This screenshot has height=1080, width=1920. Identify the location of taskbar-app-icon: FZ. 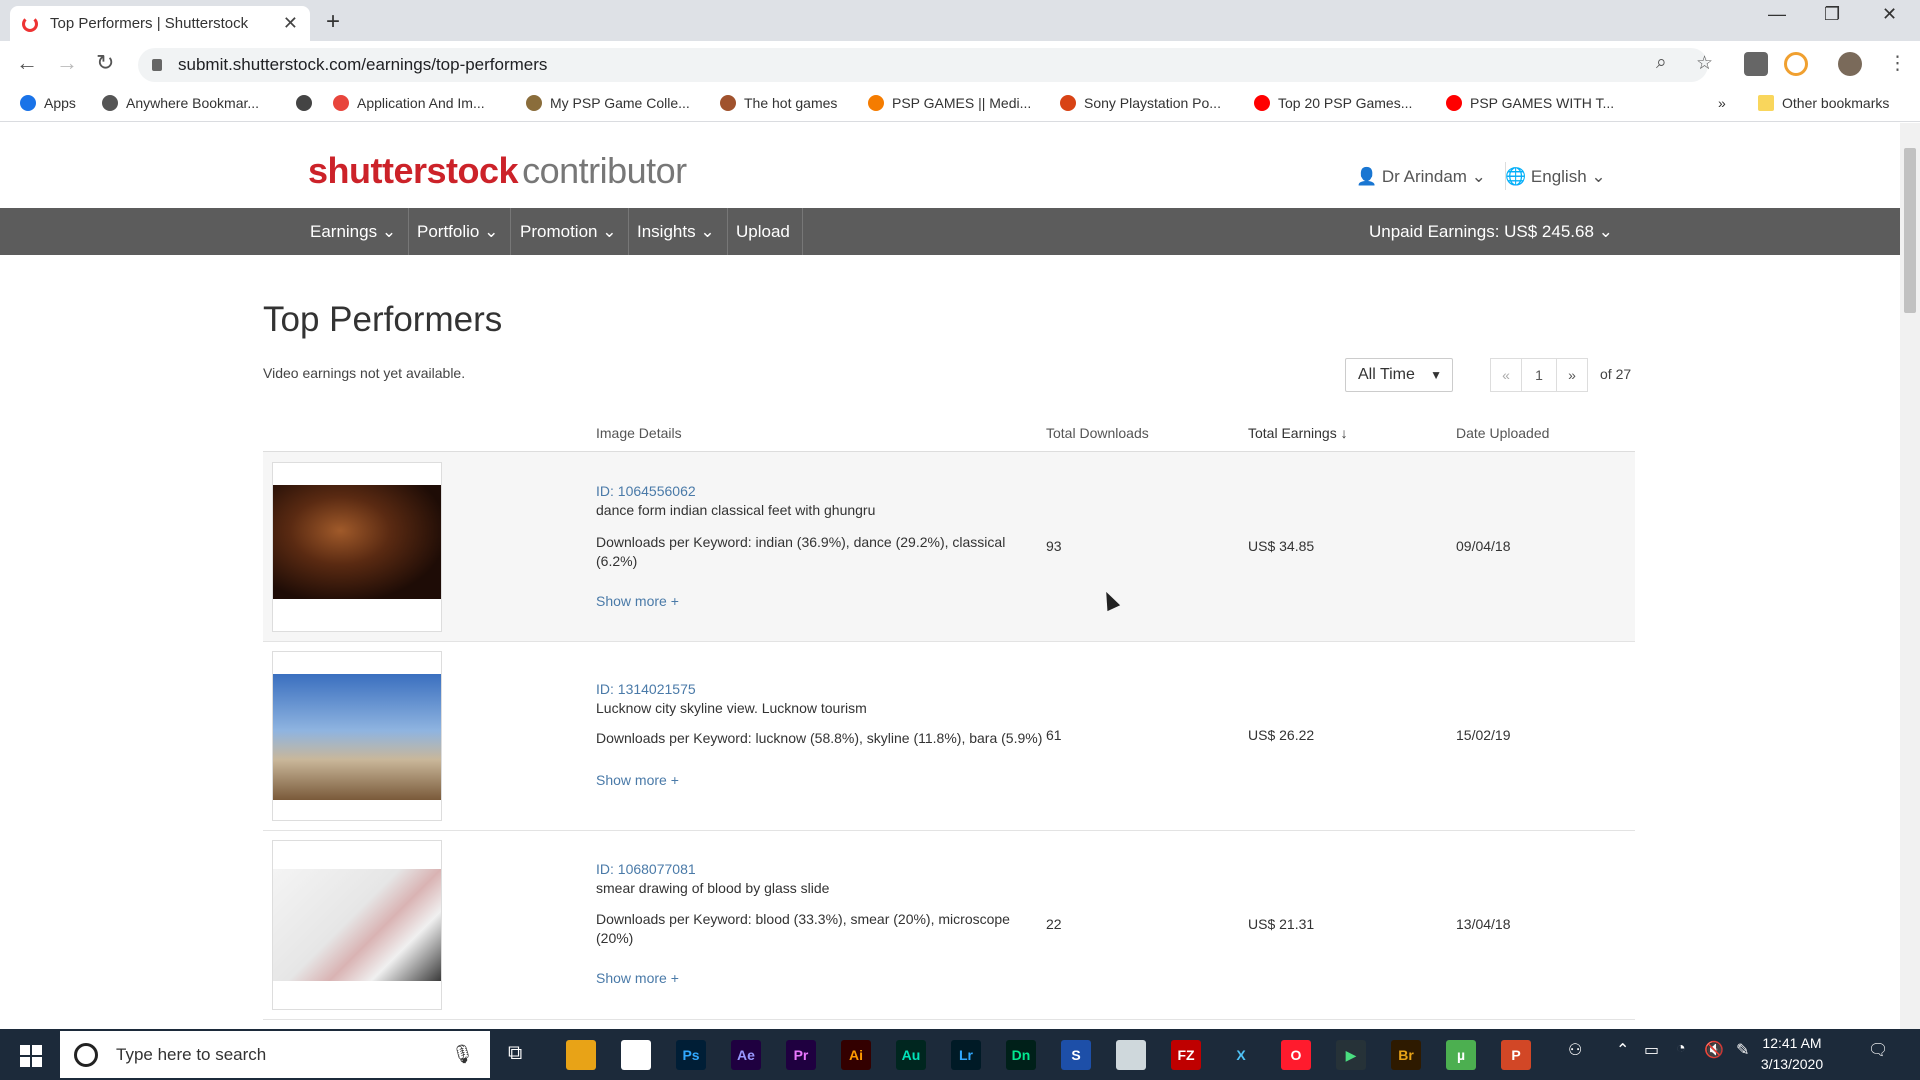
(1186, 1055).